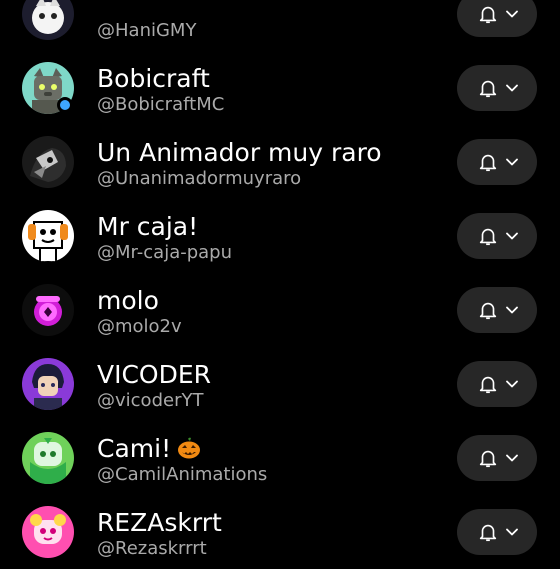 The image size is (560, 569). Describe the element at coordinates (280, 310) in the screenshot. I see `channel-row-molo: molo @molo2v` at that location.